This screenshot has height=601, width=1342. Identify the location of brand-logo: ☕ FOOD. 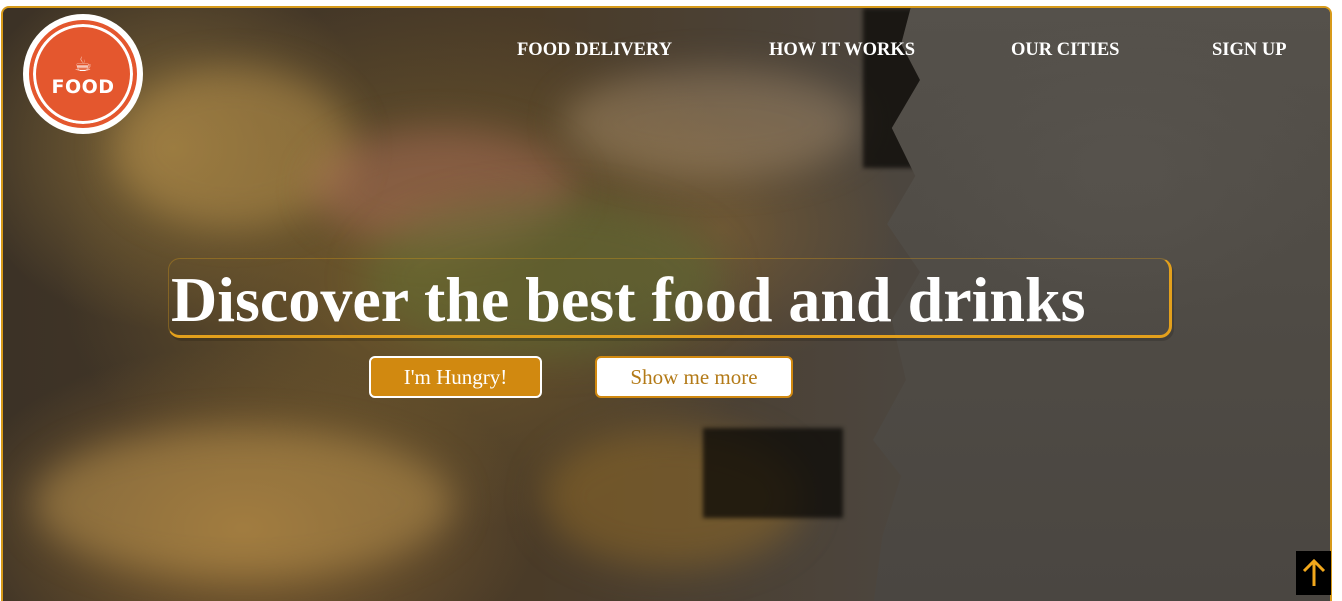
(83, 74).